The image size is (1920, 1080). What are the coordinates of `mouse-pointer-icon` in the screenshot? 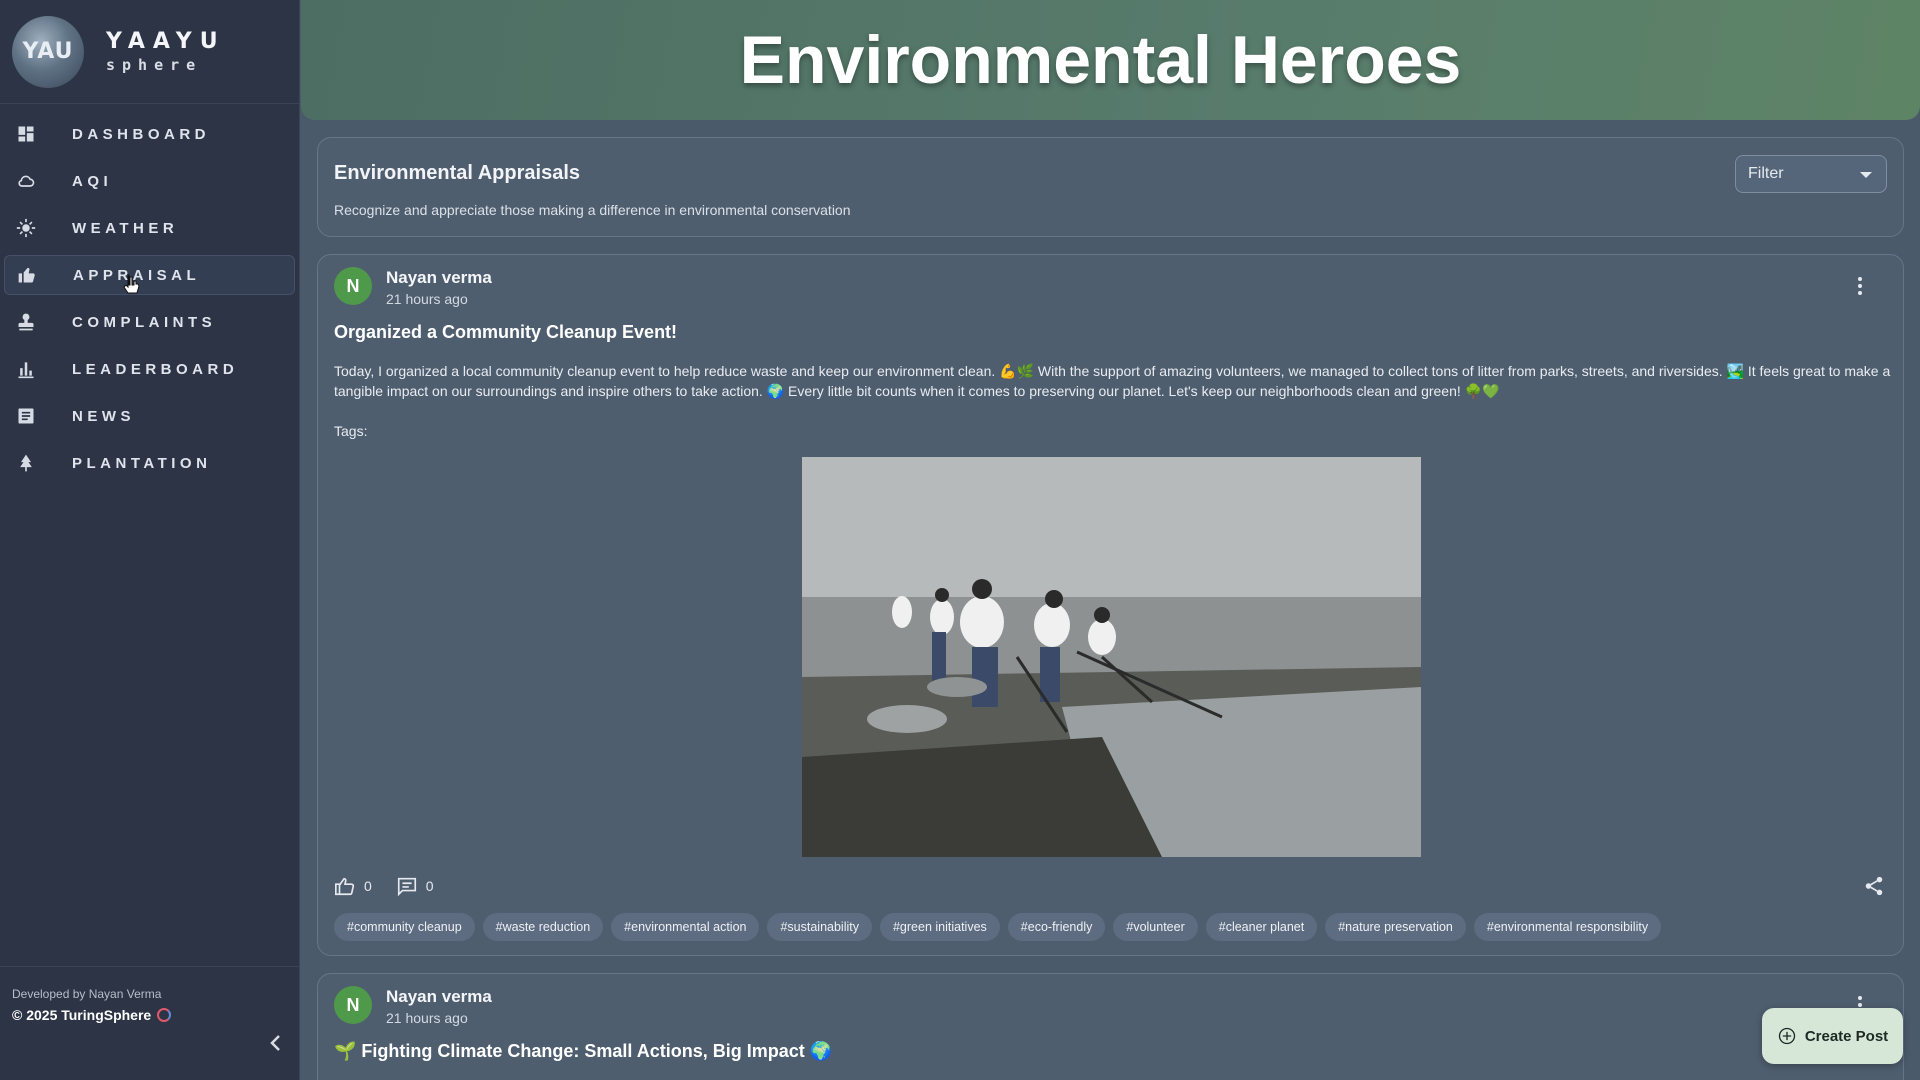 It's located at (131, 284).